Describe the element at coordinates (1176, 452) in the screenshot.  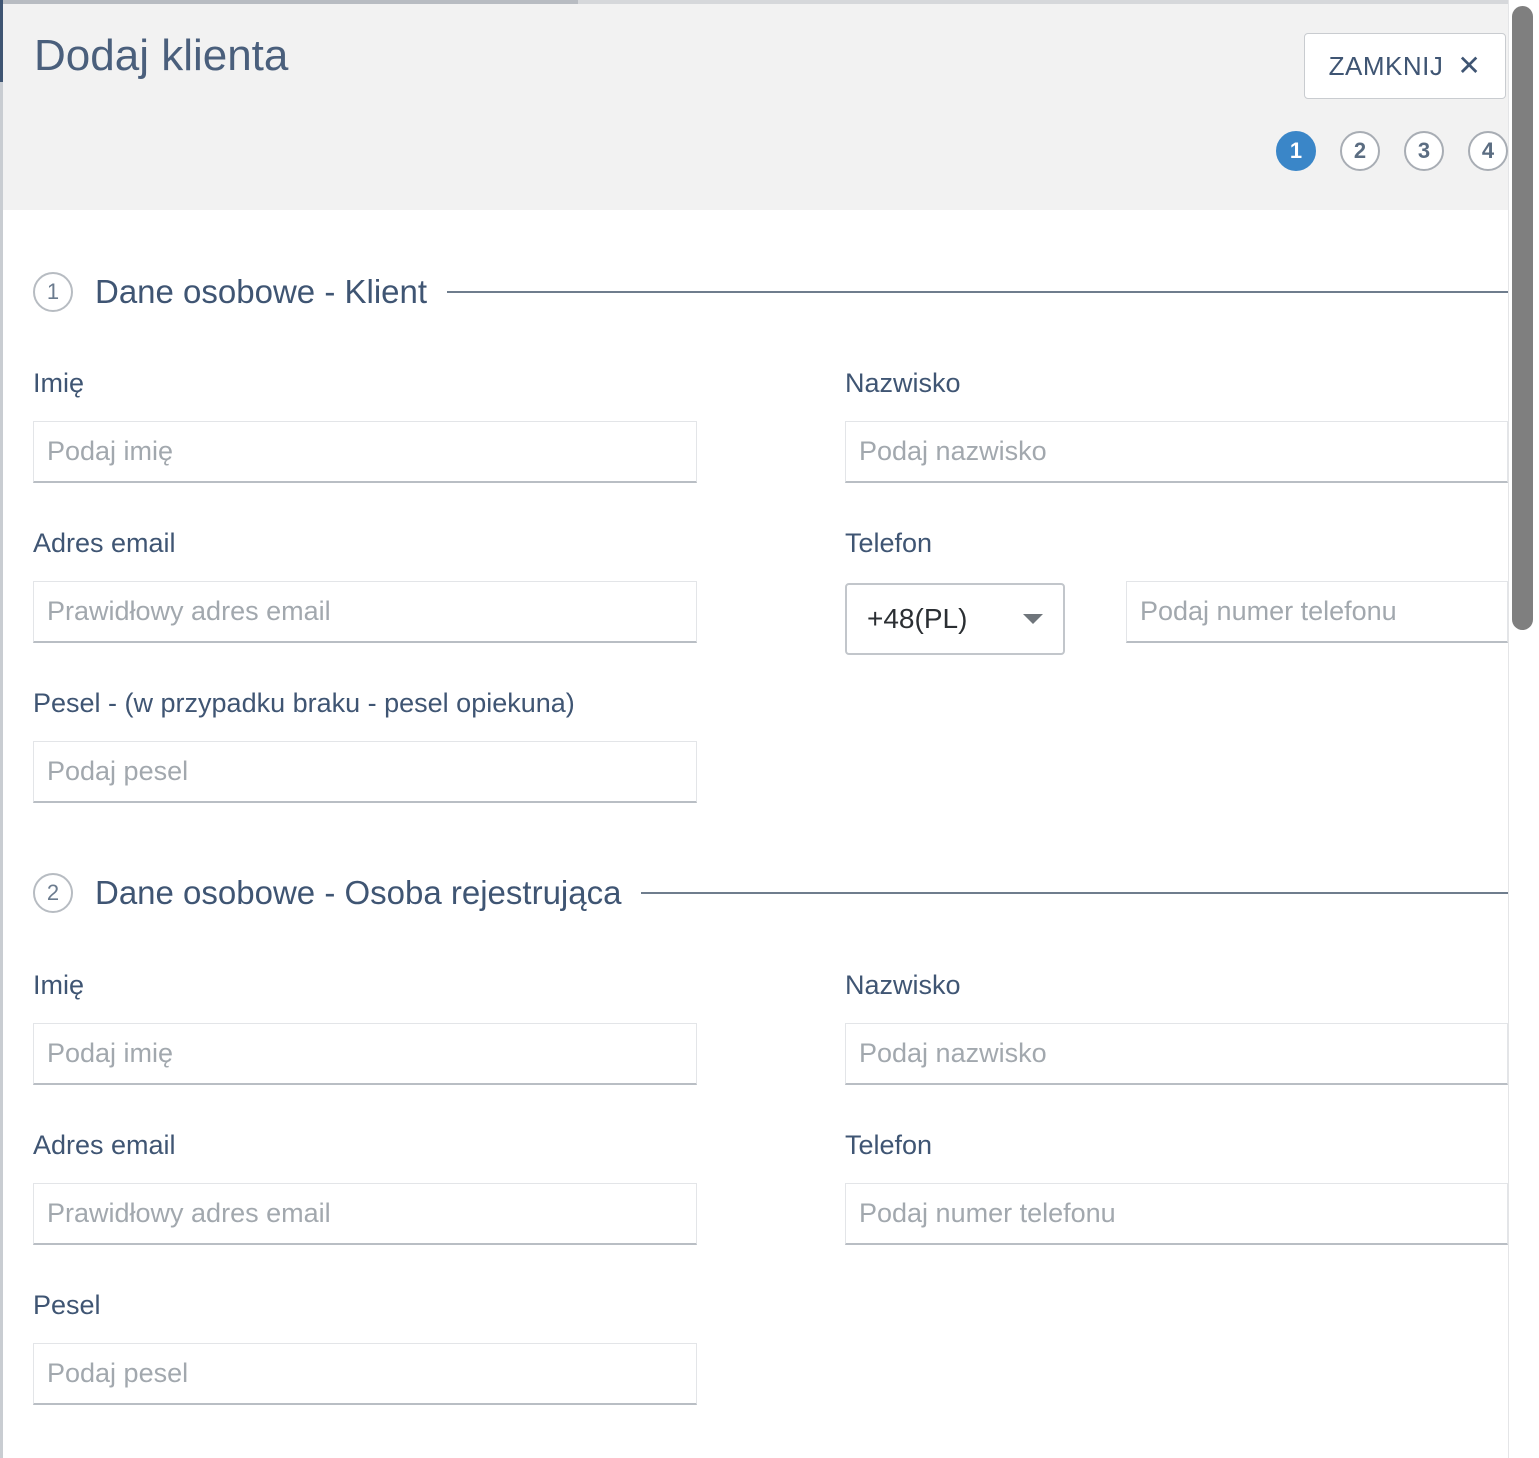
I see `last-name-input` at that location.